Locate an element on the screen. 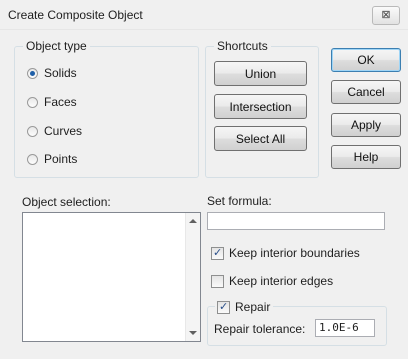 The height and width of the screenshot is (359, 408). close-icon: ⊠ is located at coordinates (386, 15).